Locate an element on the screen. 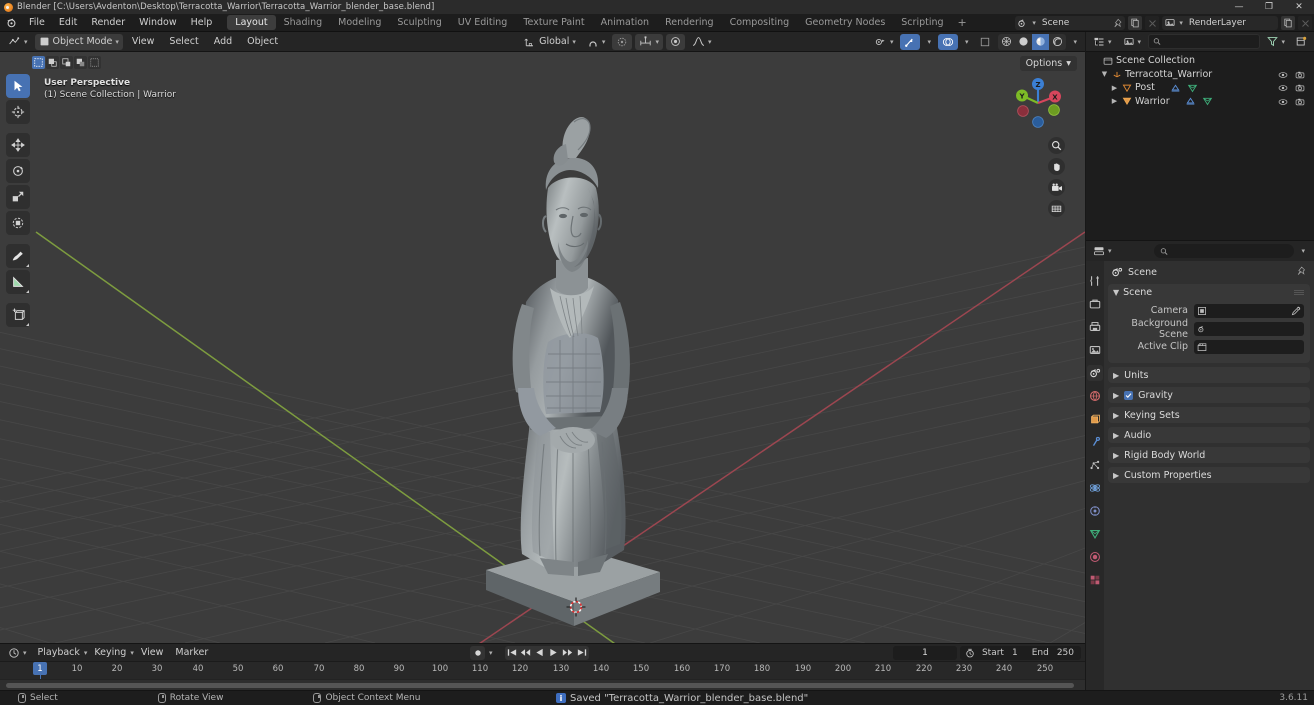 This screenshot has width=1314, height=705. shading-wireframe-button is located at coordinates (1006, 42).